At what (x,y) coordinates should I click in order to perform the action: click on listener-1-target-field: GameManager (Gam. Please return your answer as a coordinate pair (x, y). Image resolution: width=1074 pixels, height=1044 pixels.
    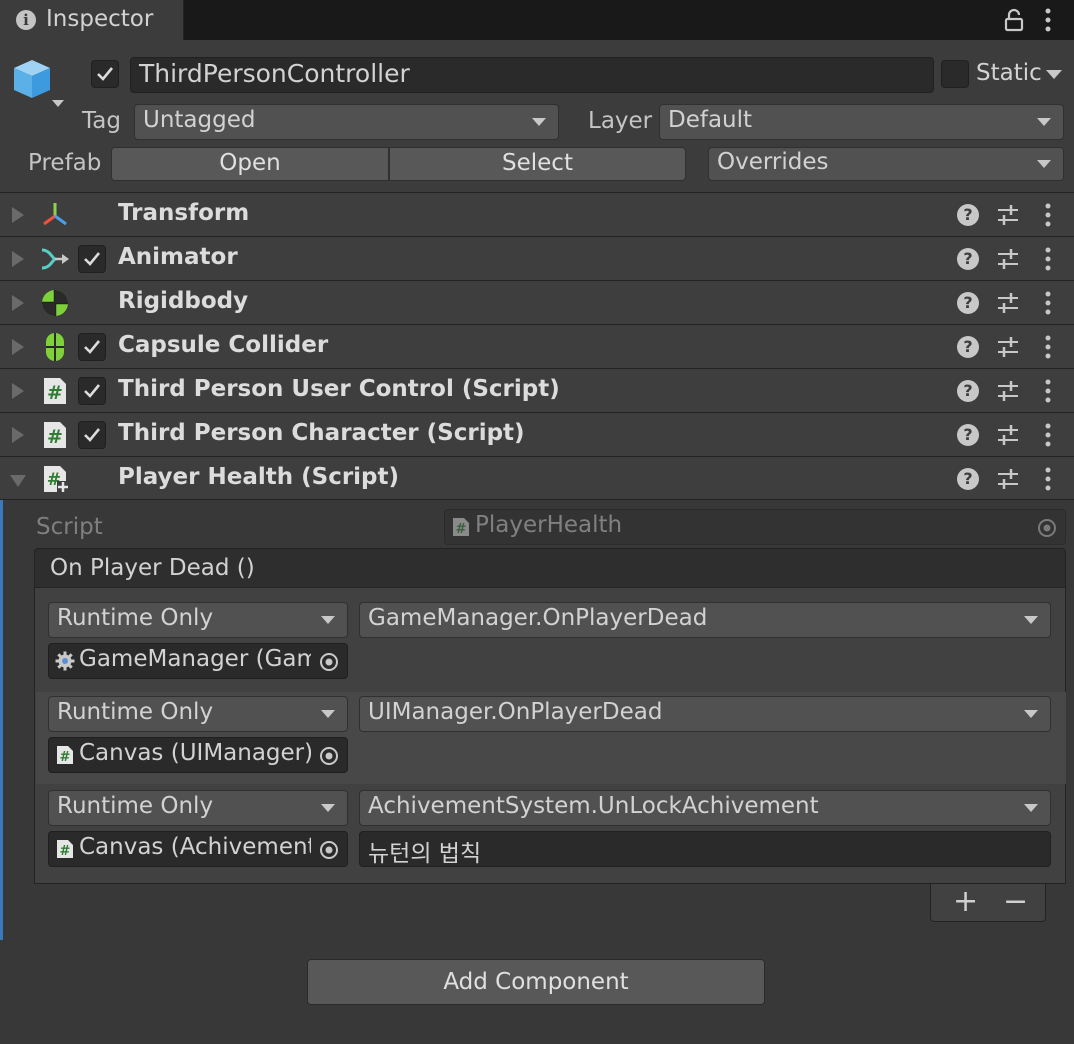
    Looking at the image, I should click on (198, 661).